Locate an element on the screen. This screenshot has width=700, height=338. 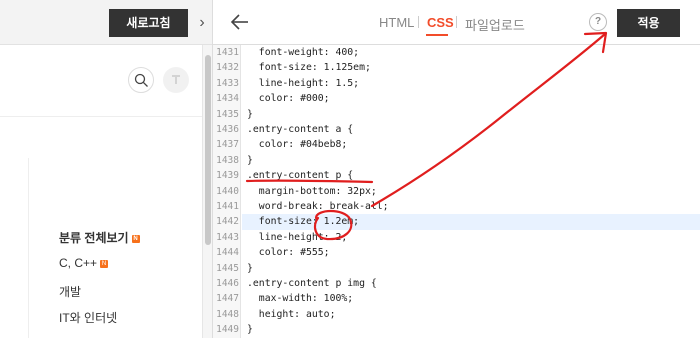
refresh-button: 새로고침 is located at coordinates (148, 23).